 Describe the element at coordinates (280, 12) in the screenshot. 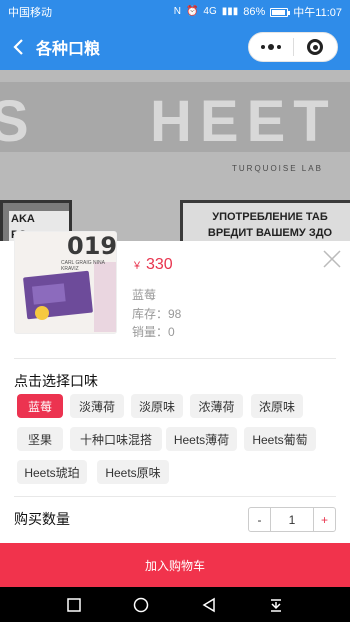

I see `battery-icon` at that location.